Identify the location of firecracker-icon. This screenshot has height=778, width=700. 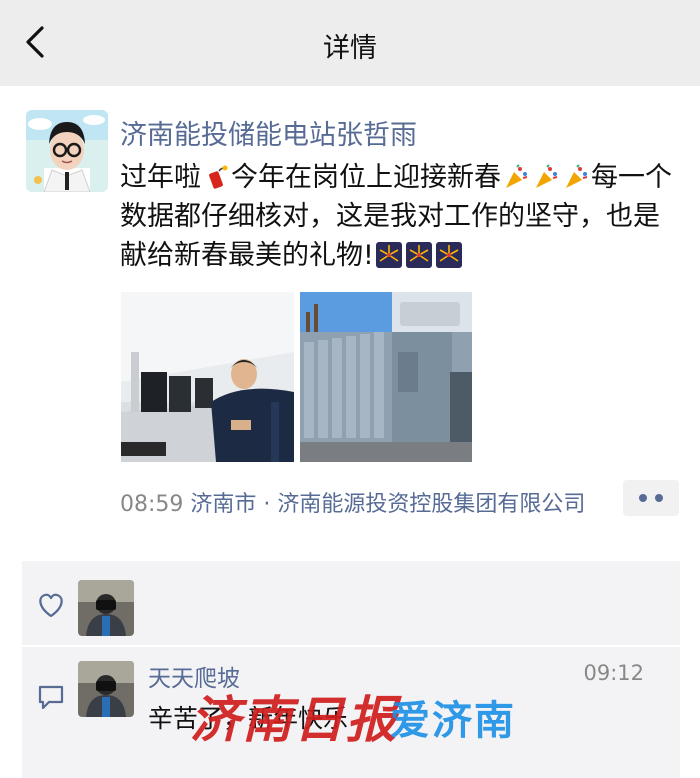
(216, 175).